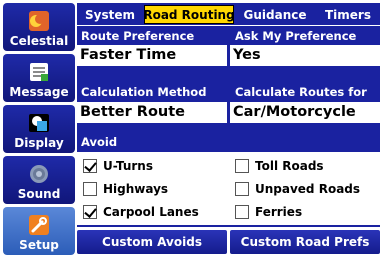  What do you see at coordinates (152, 55) in the screenshot?
I see `route-preference-field: Faster Time` at bounding box center [152, 55].